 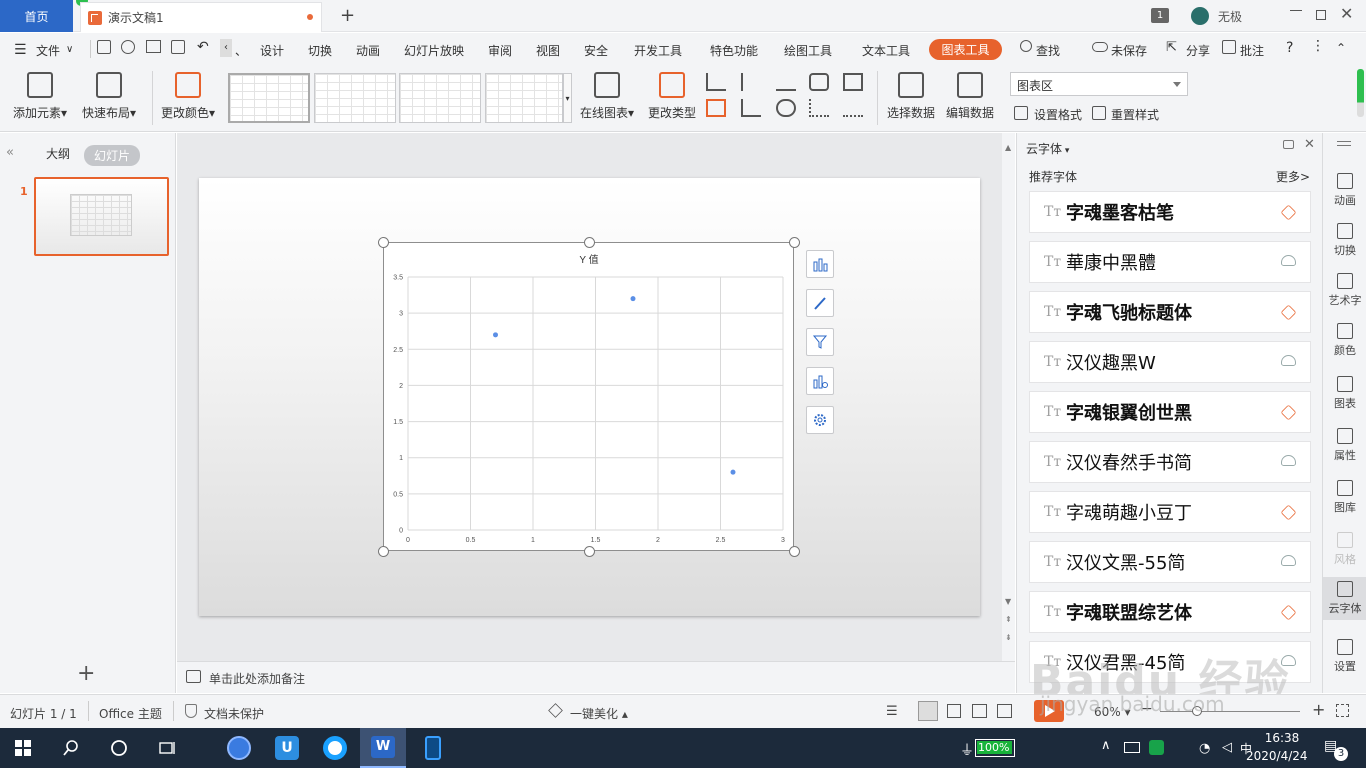 What do you see at coordinates (69, 49) in the screenshot?
I see `chevron-down-icon: ∨` at bounding box center [69, 49].